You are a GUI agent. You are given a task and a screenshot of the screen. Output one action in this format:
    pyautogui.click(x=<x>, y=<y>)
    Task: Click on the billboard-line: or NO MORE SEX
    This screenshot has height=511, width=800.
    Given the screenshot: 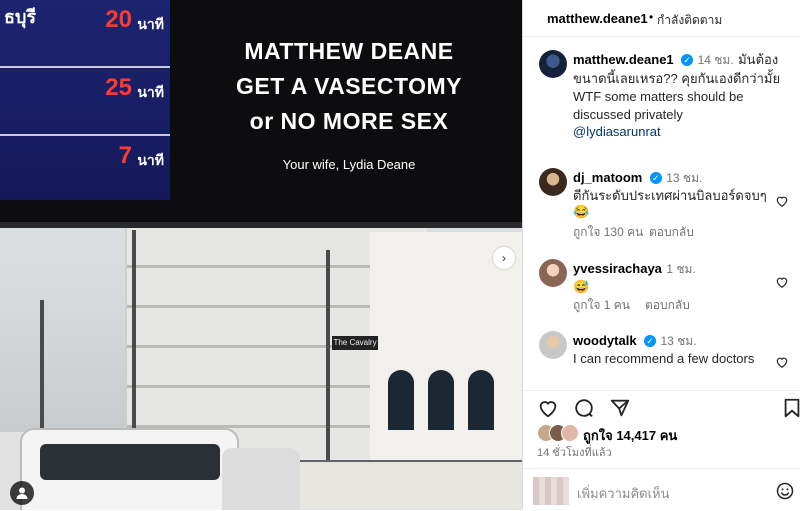 What is the action you would take?
    pyautogui.click(x=349, y=121)
    